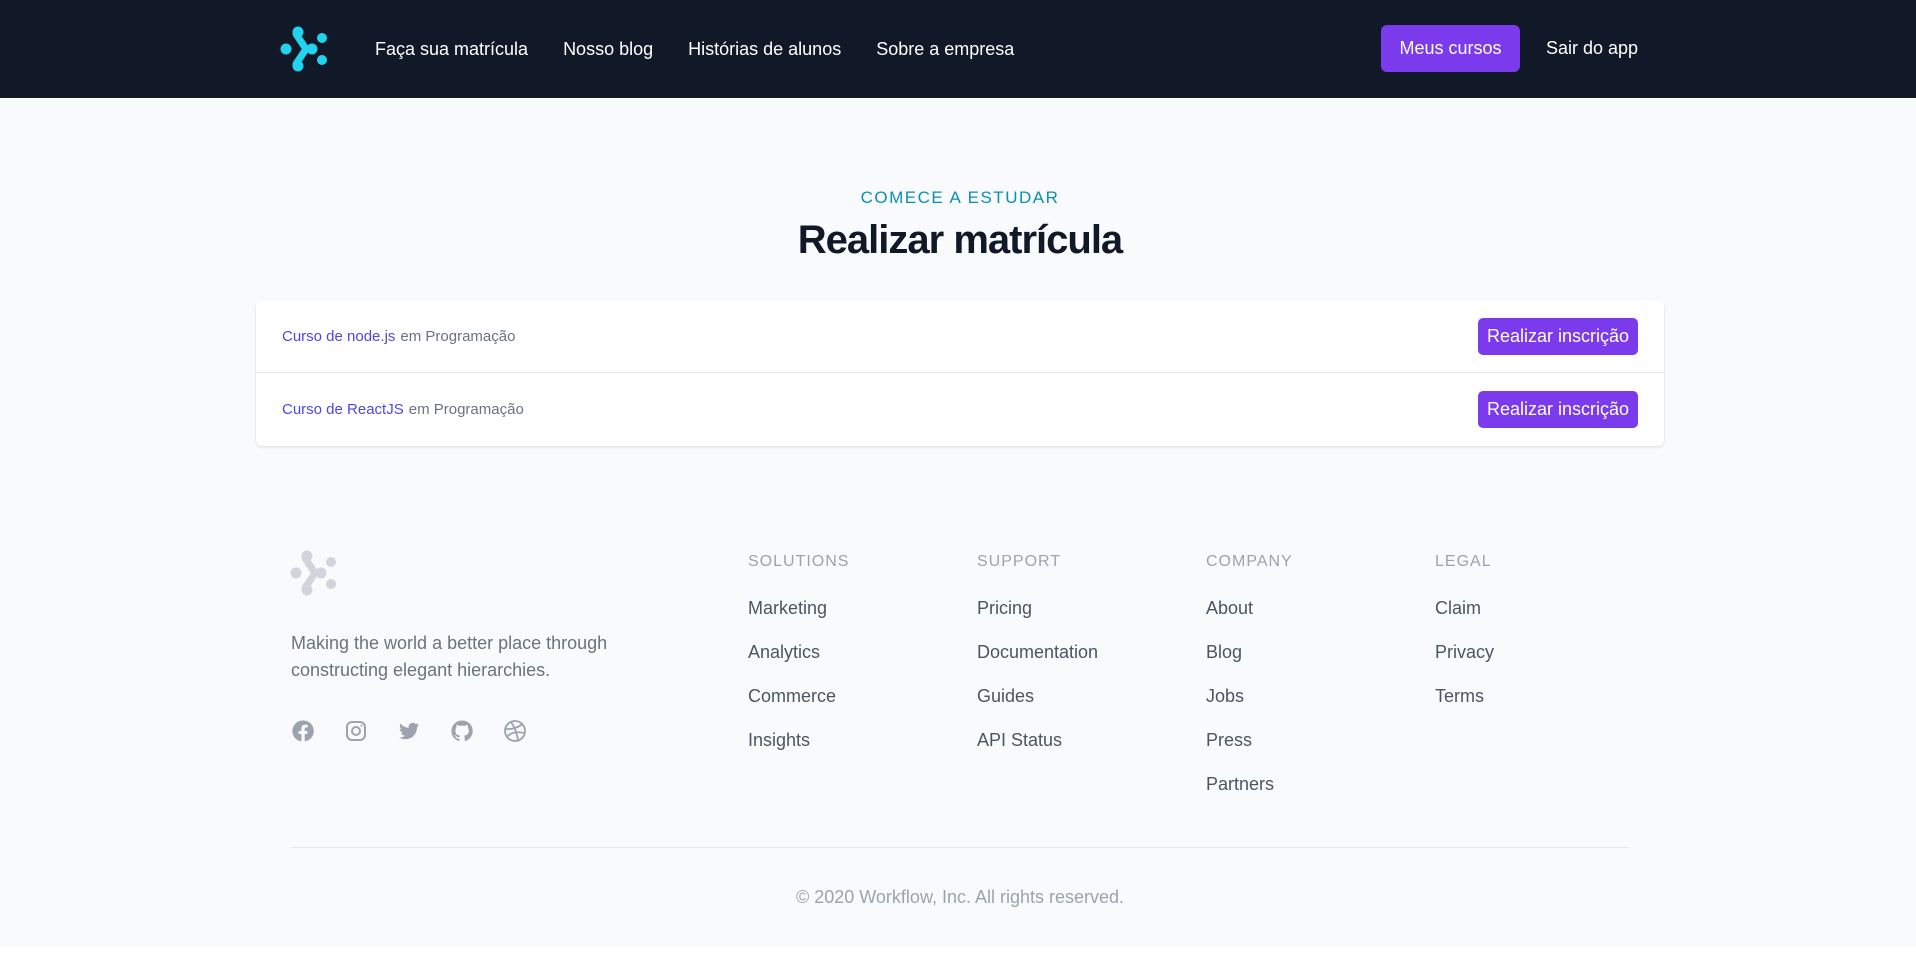 This screenshot has height=977, width=1916. I want to click on footer-column-title: COMPANY, so click(1249, 561).